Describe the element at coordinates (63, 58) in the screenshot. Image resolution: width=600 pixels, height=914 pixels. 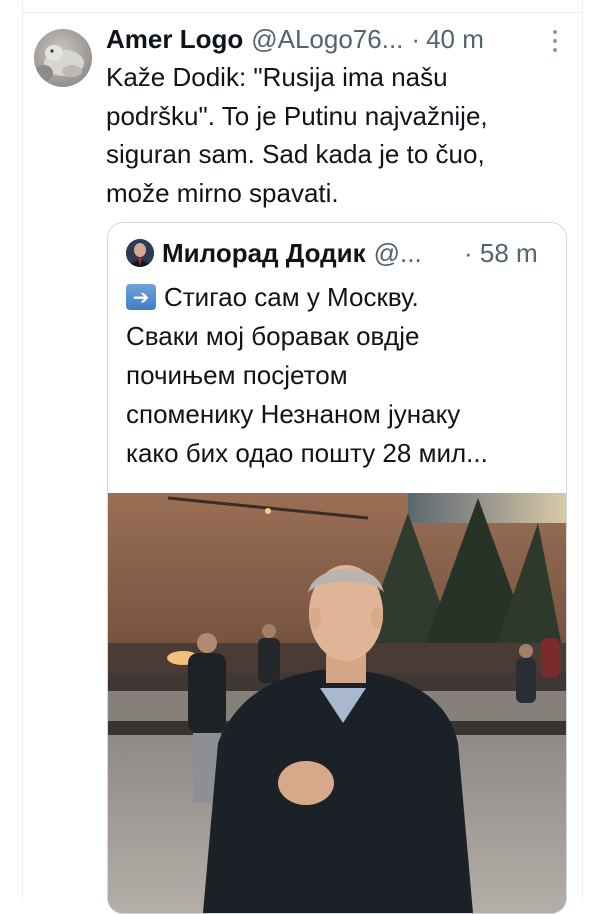
I see `user-avatar` at that location.